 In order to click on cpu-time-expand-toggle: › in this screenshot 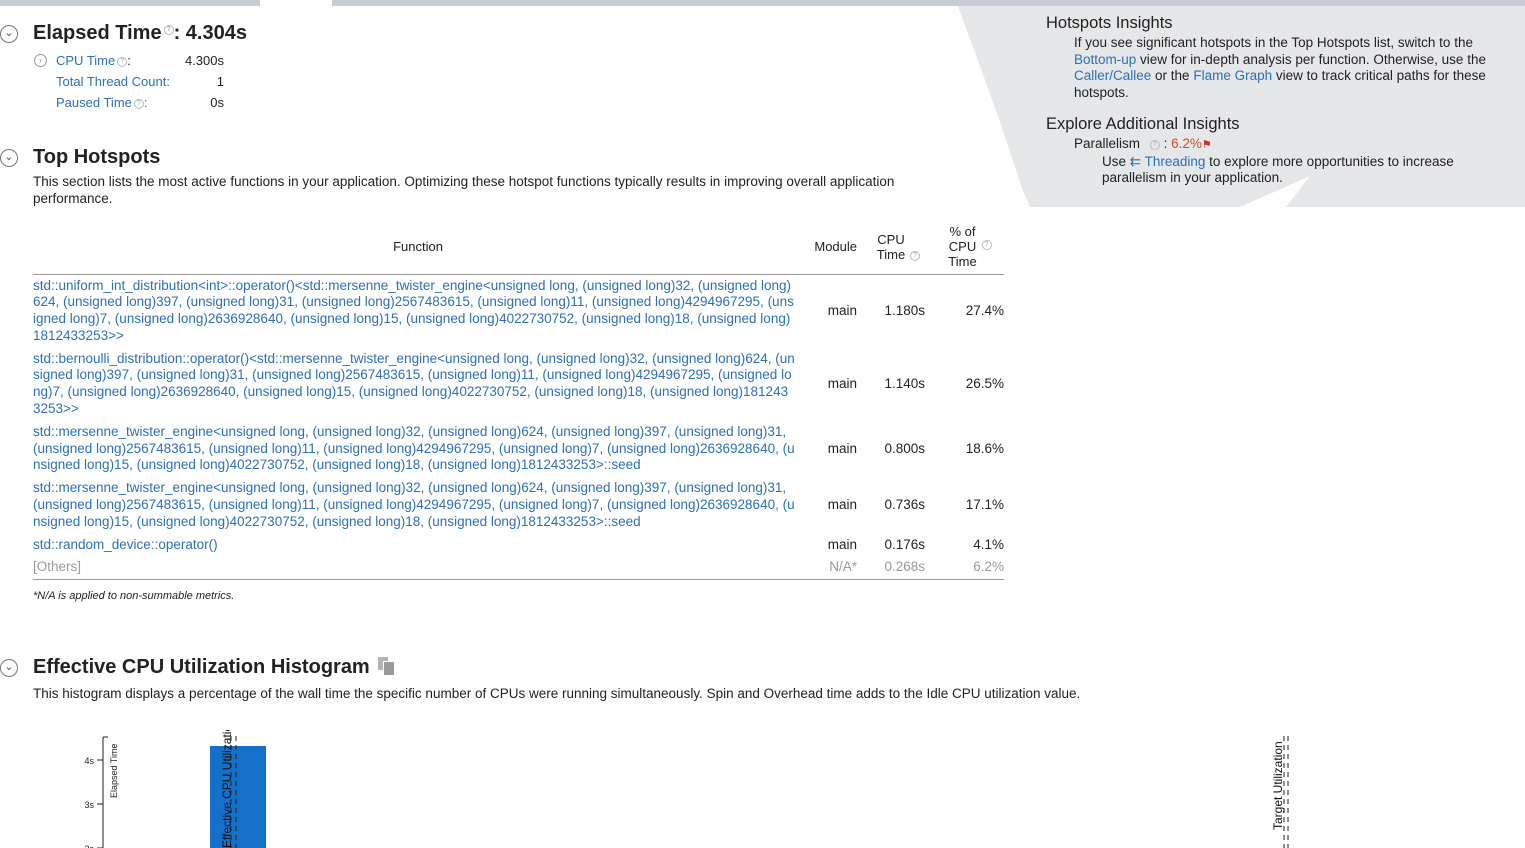, I will do `click(40, 60)`.